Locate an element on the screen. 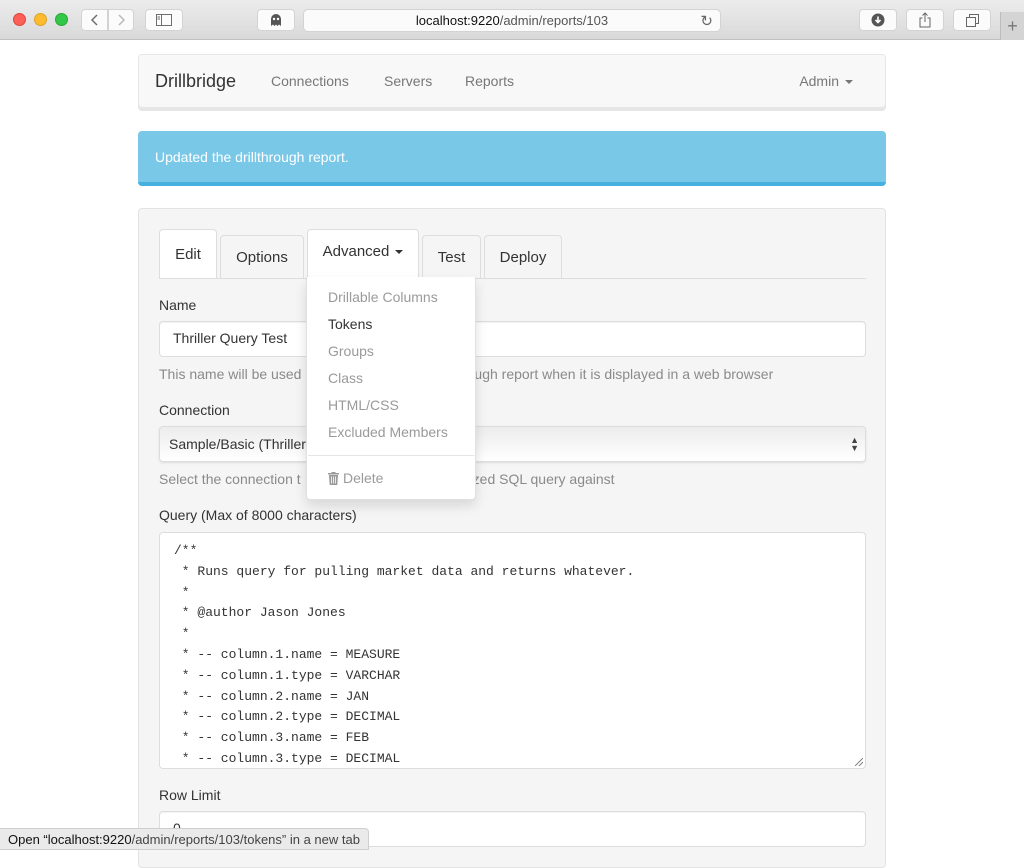 The image size is (1024, 868). tabs-icon is located at coordinates (972, 20).